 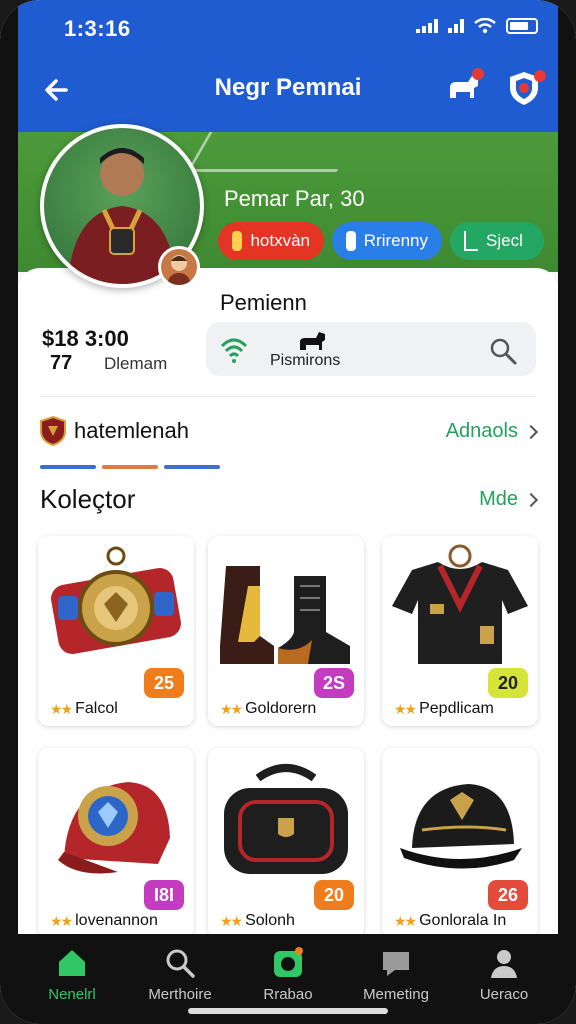 What do you see at coordinates (456, 708) in the screenshot?
I see `item-label-text: Pepdlicam` at bounding box center [456, 708].